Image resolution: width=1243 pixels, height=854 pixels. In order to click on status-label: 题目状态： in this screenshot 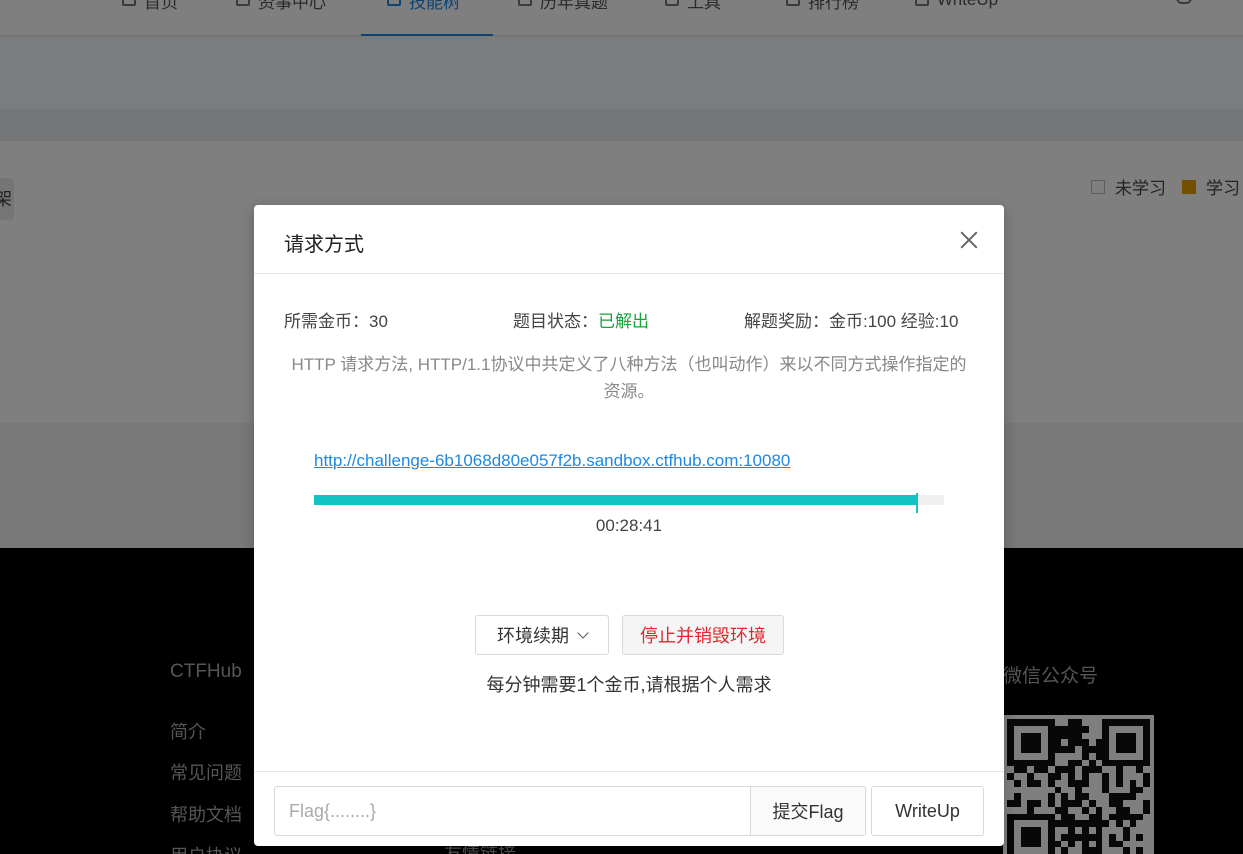, I will do `click(555, 321)`.